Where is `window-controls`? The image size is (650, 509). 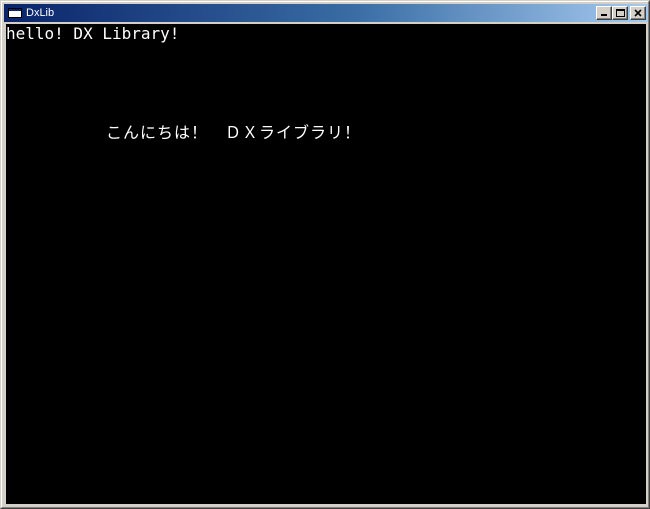
window-controls is located at coordinates (621, 13).